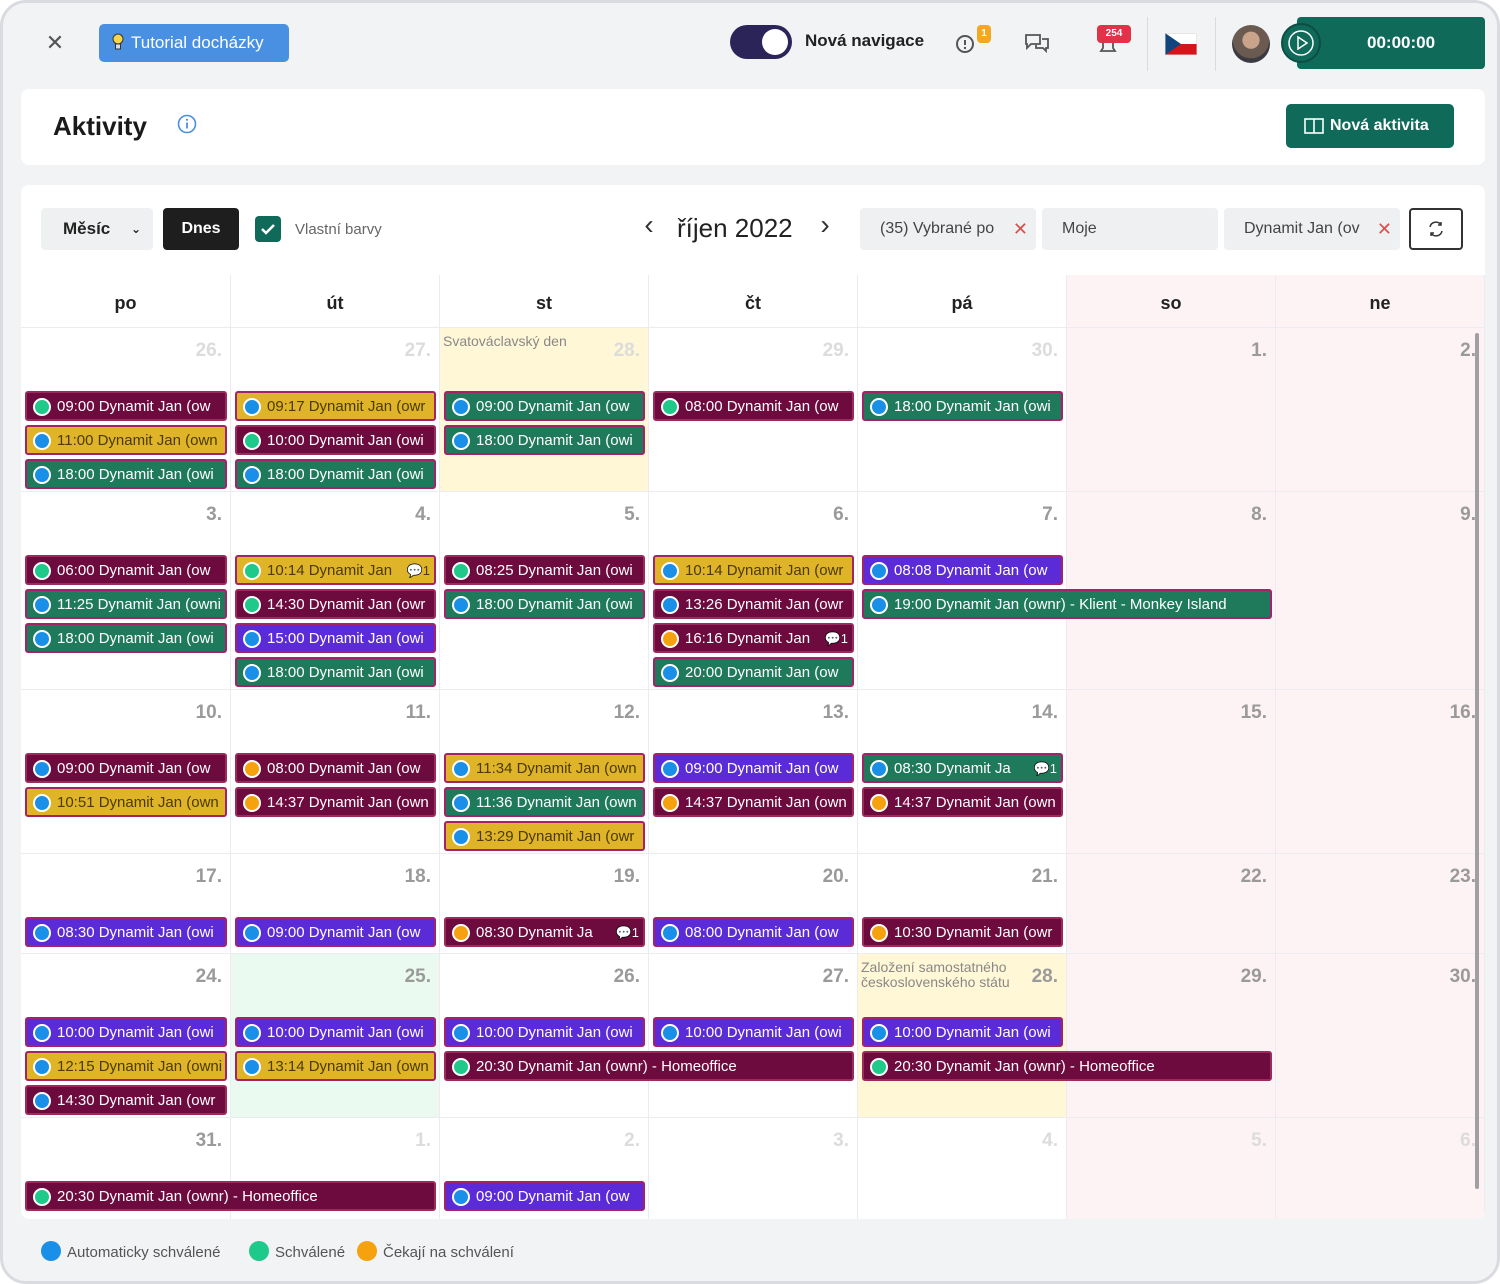 This screenshot has height=1284, width=1500. What do you see at coordinates (1171, 903) in the screenshot?
I see `day-cell: 22.` at bounding box center [1171, 903].